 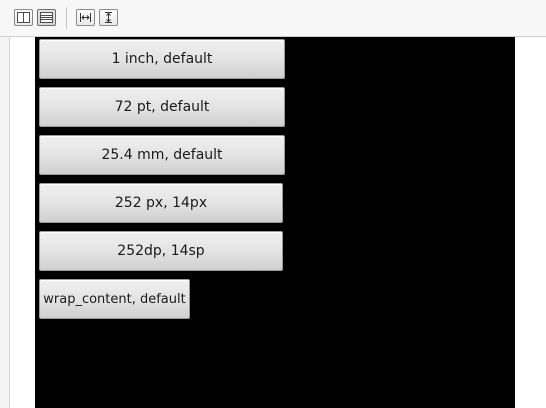 What do you see at coordinates (23, 17) in the screenshot?
I see `split-columns-icon` at bounding box center [23, 17].